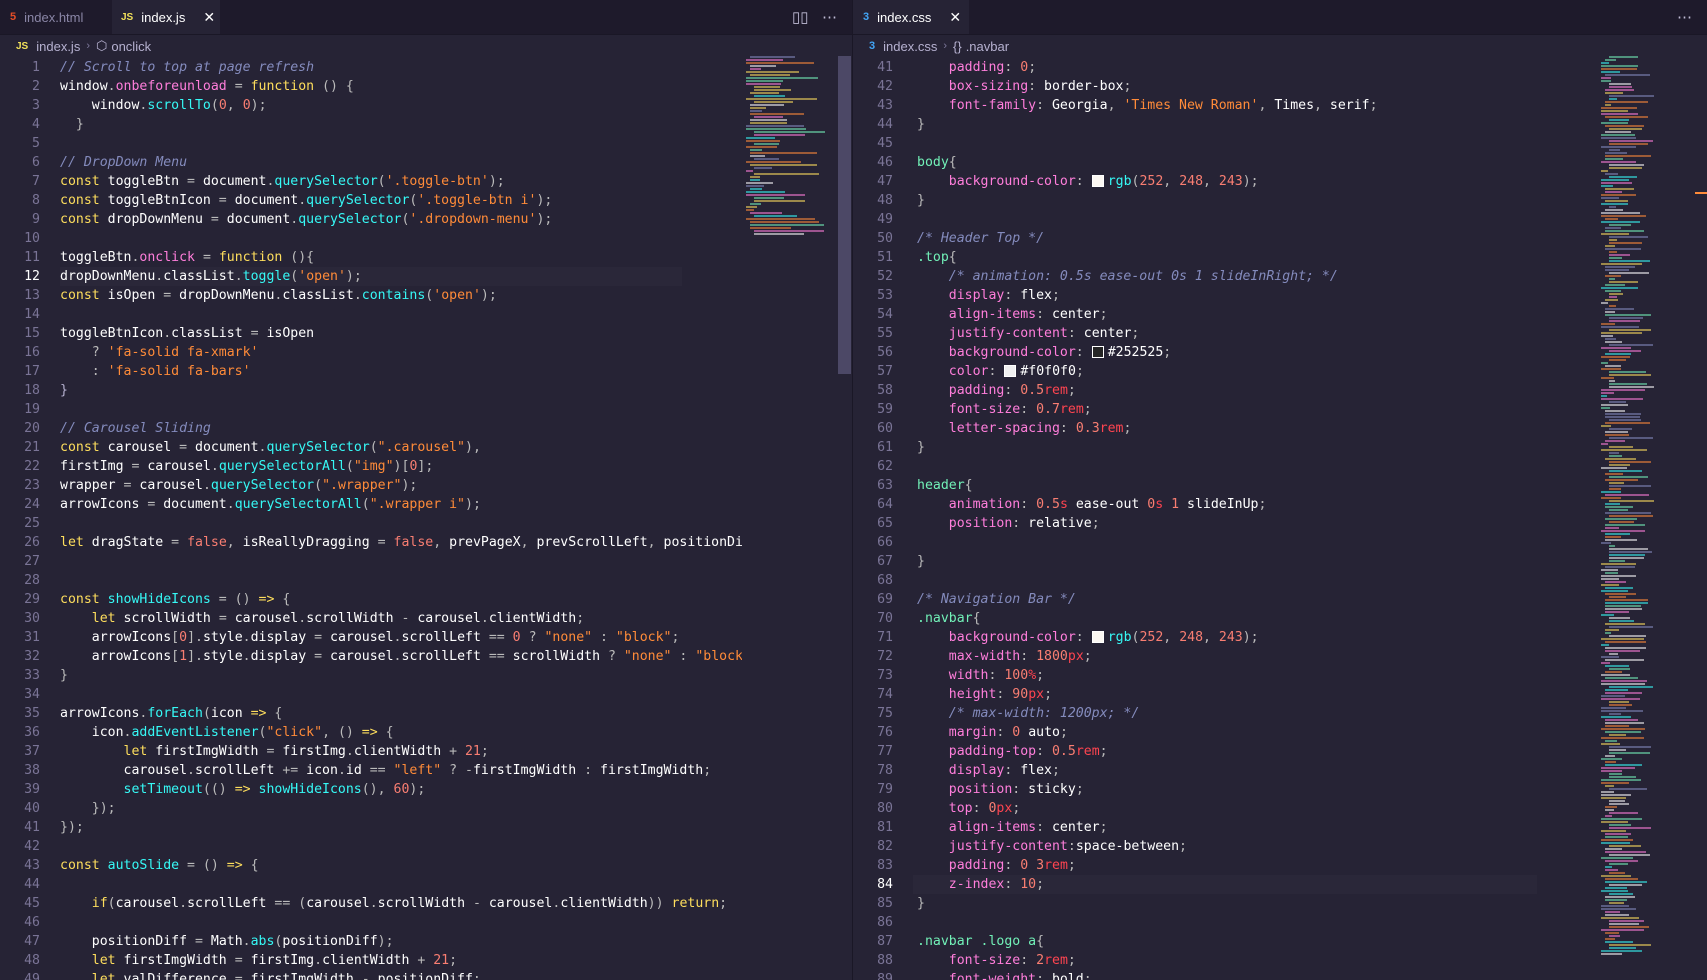 The width and height of the screenshot is (1707, 980). I want to click on code-line: 77 padding-top: 0.5rem;, so click(1280, 751).